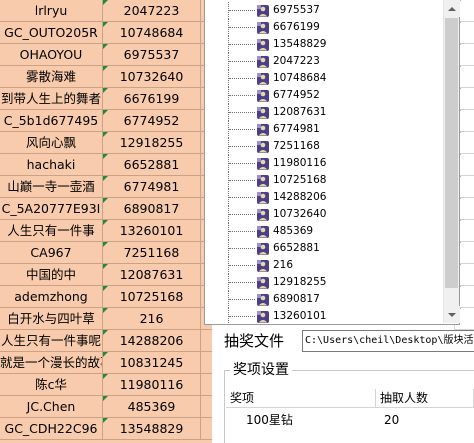 The height and width of the screenshot is (443, 474). What do you see at coordinates (51, 253) in the screenshot?
I see `cell-username: CA967` at bounding box center [51, 253].